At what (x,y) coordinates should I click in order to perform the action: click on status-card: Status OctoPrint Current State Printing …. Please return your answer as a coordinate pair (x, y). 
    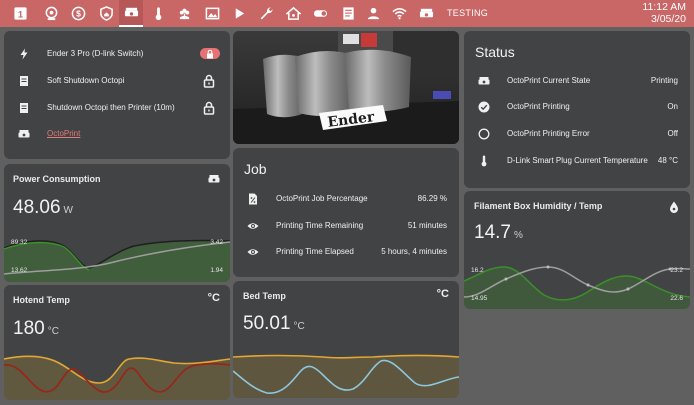
    Looking at the image, I should click on (577, 109).